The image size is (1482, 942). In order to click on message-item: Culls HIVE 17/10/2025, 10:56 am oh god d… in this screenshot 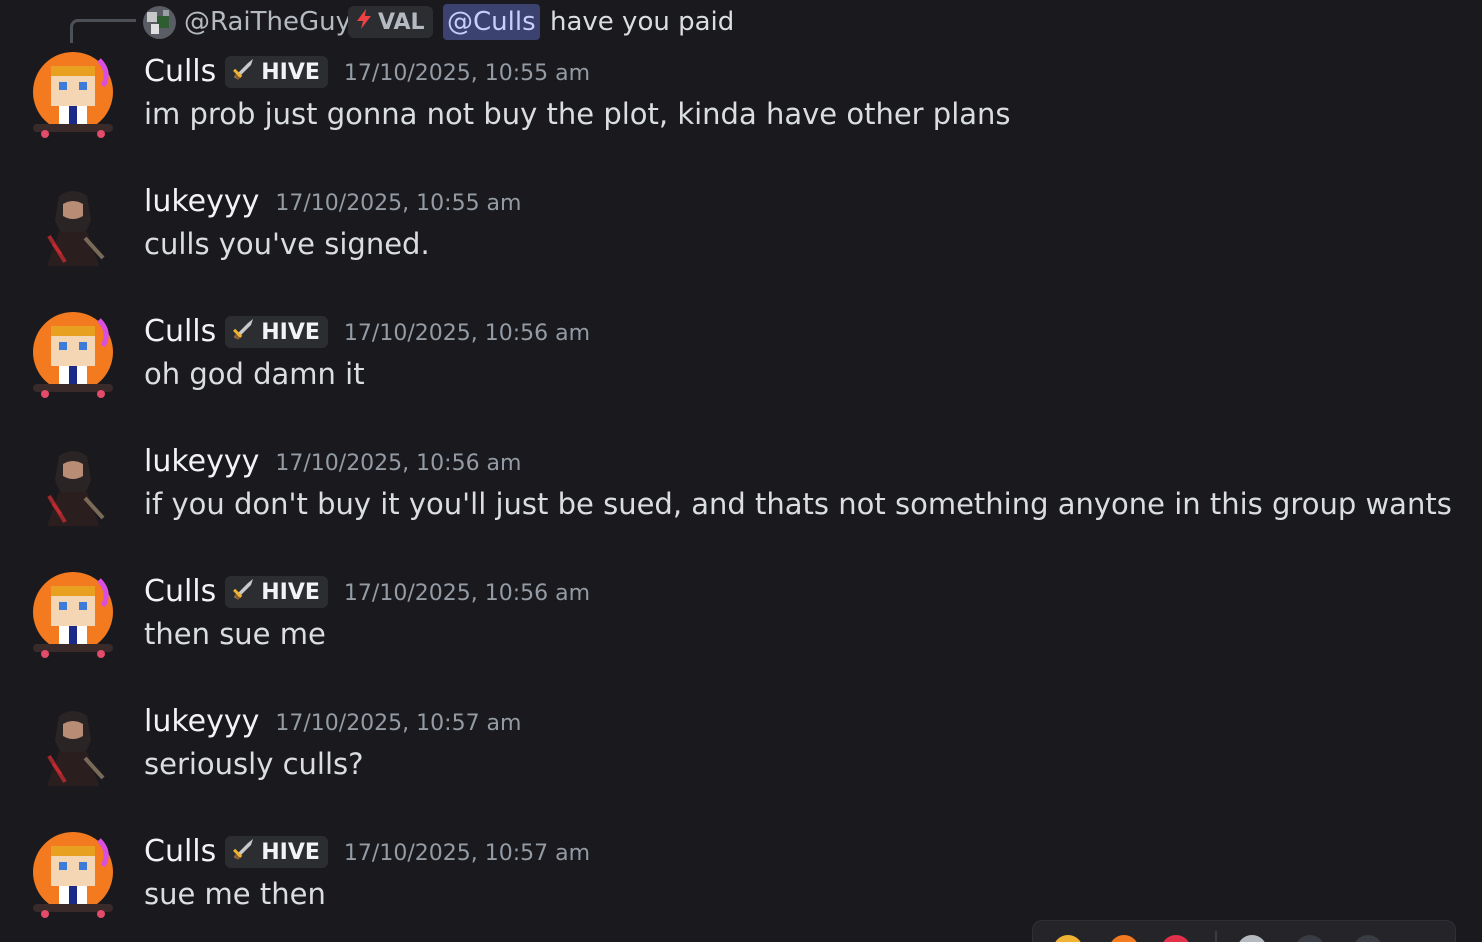, I will do `click(741, 372)`.